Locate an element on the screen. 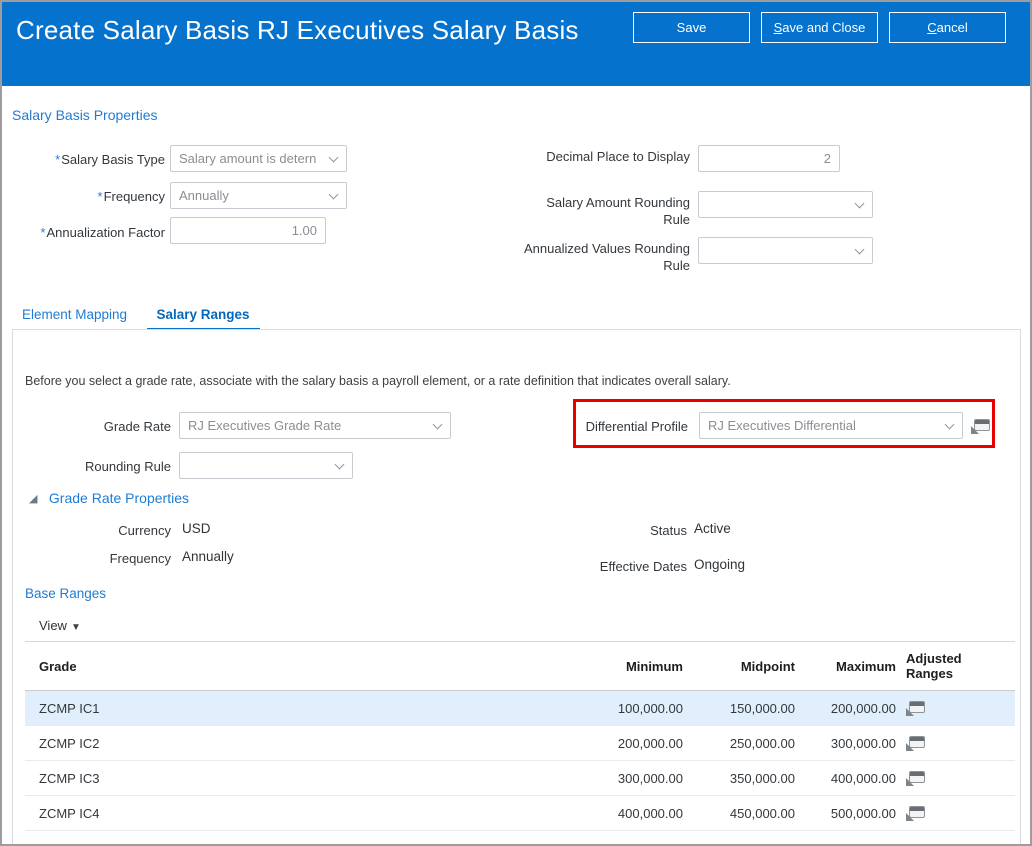  maximum-cell: 400,000.00 is located at coordinates (863, 778).